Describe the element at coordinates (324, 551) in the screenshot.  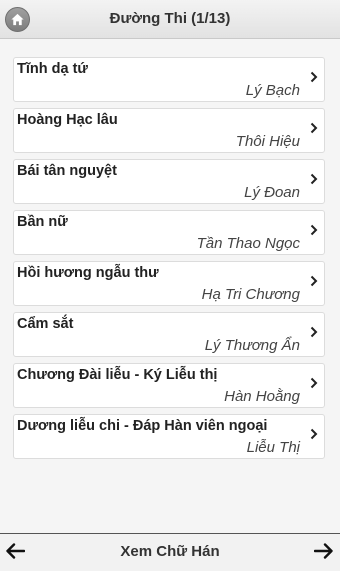
I see `arrow-right-icon` at that location.